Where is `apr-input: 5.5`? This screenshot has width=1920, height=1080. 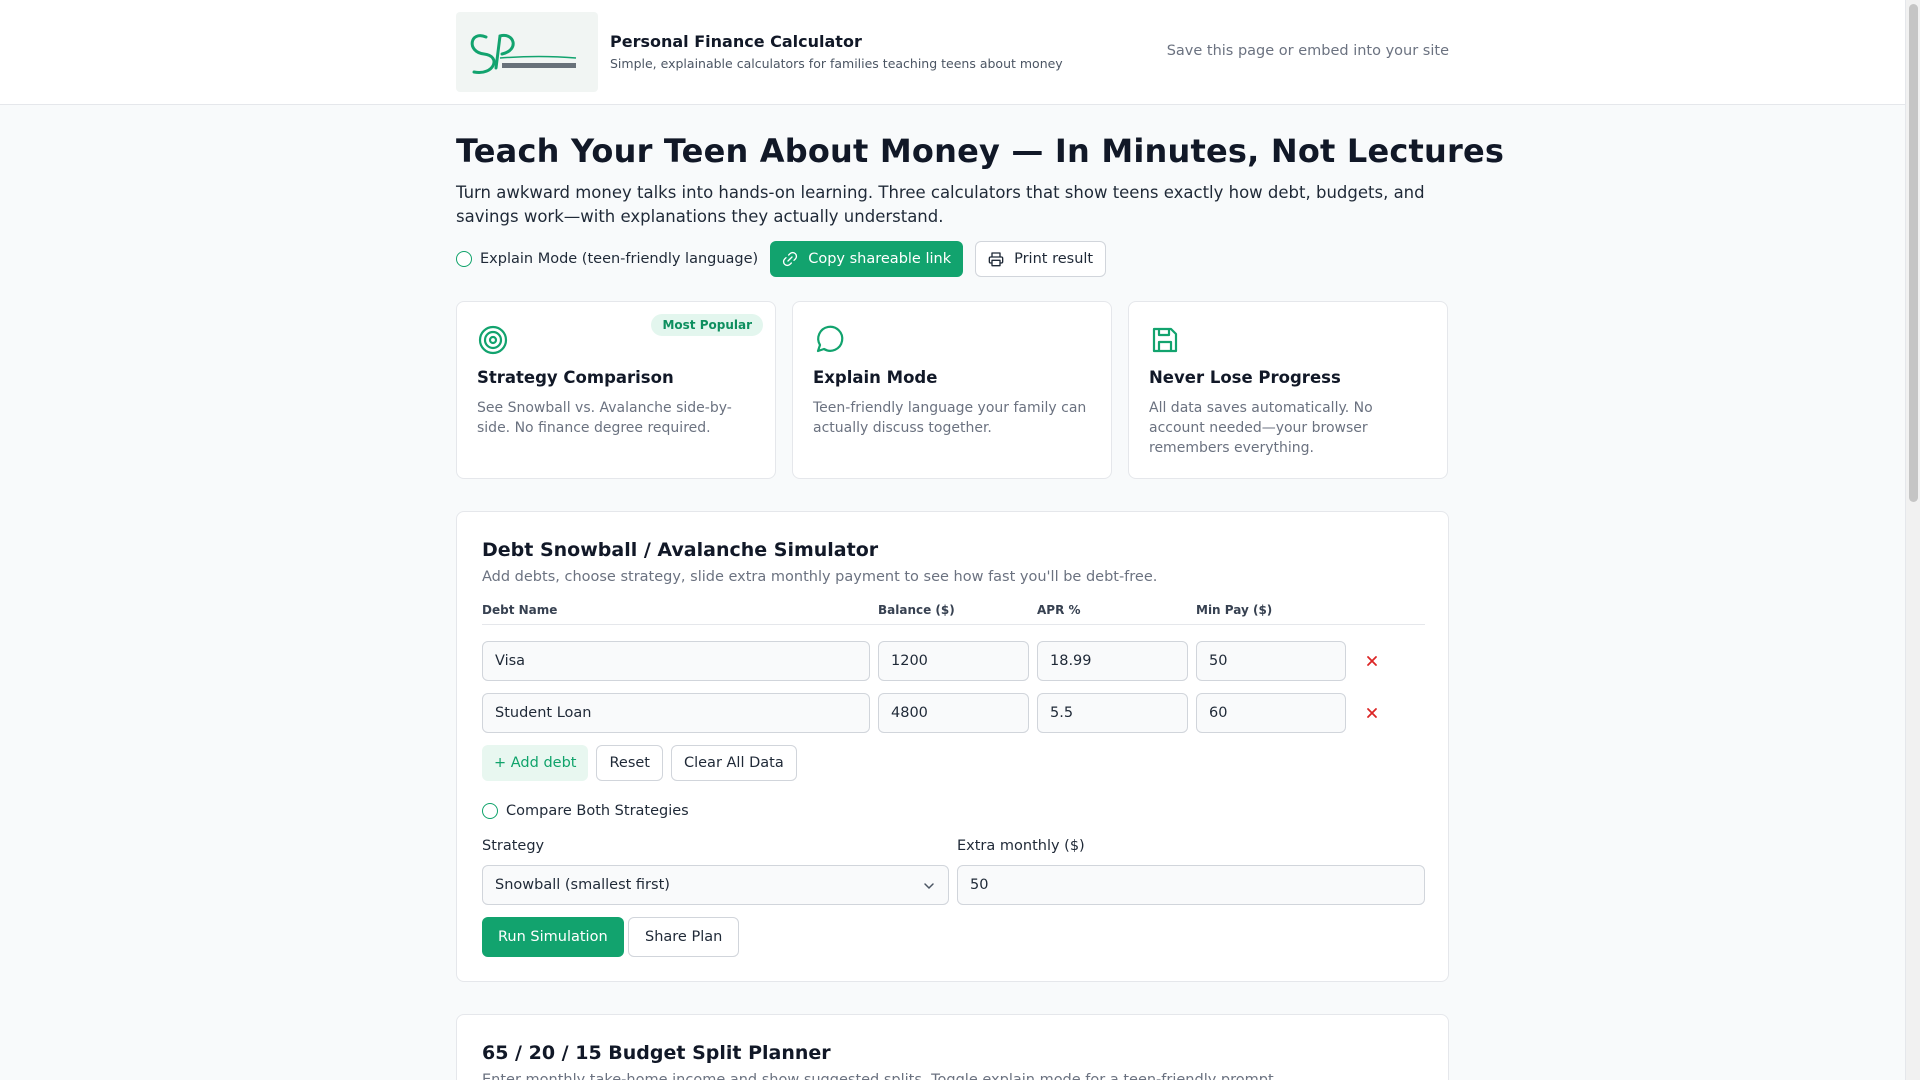
apr-input: 5.5 is located at coordinates (1112, 713).